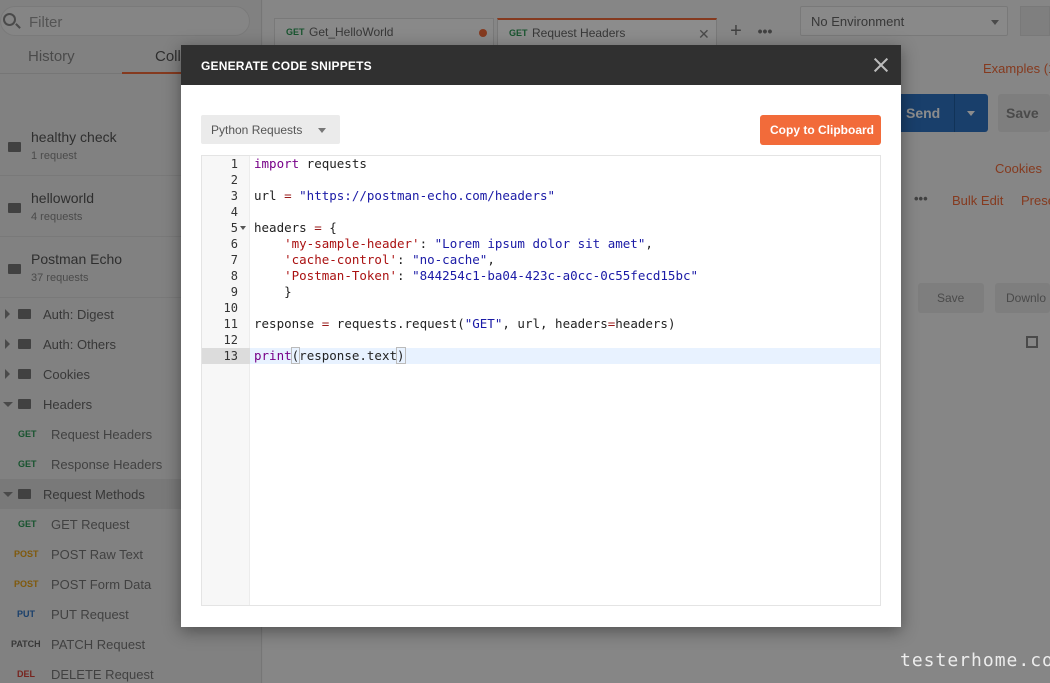 The height and width of the screenshot is (683, 1050). I want to click on code-line: 10, so click(541, 308).